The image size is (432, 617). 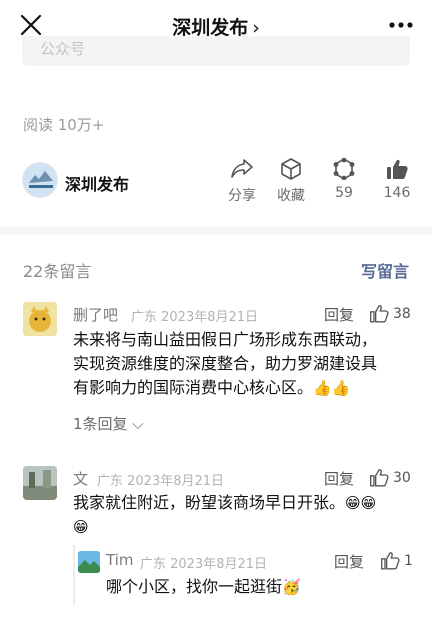 I want to click on share-label: 分享, so click(x=242, y=196).